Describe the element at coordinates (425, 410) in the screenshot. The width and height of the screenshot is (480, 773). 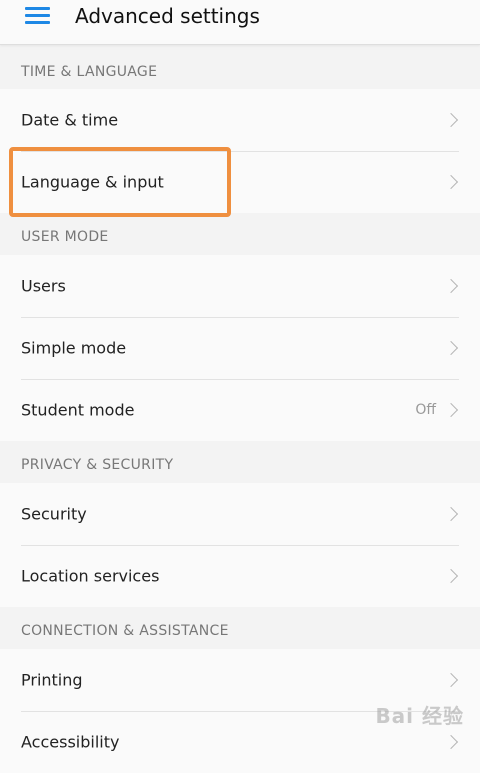
I see `student-mode-status: Off` at that location.